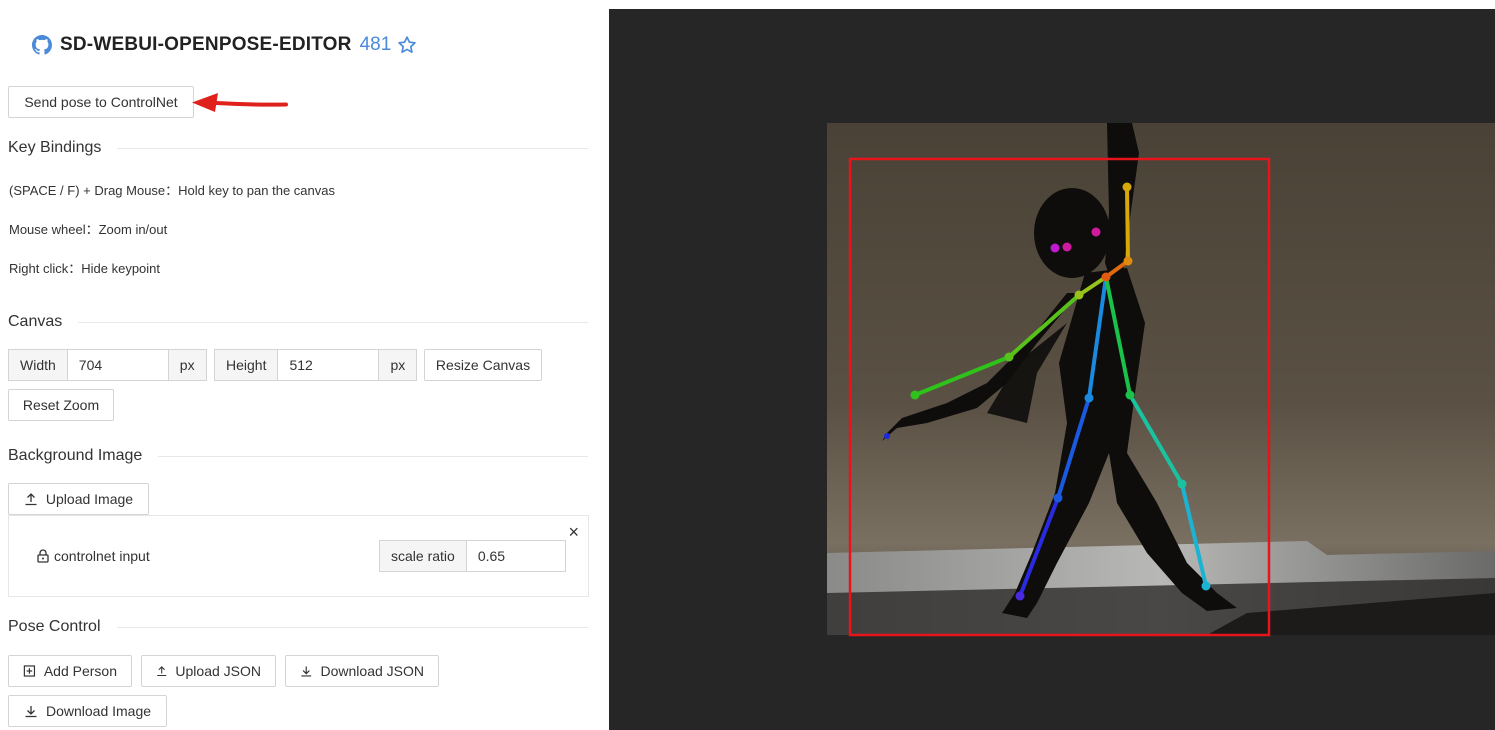  I want to click on height-unit: px, so click(397, 365).